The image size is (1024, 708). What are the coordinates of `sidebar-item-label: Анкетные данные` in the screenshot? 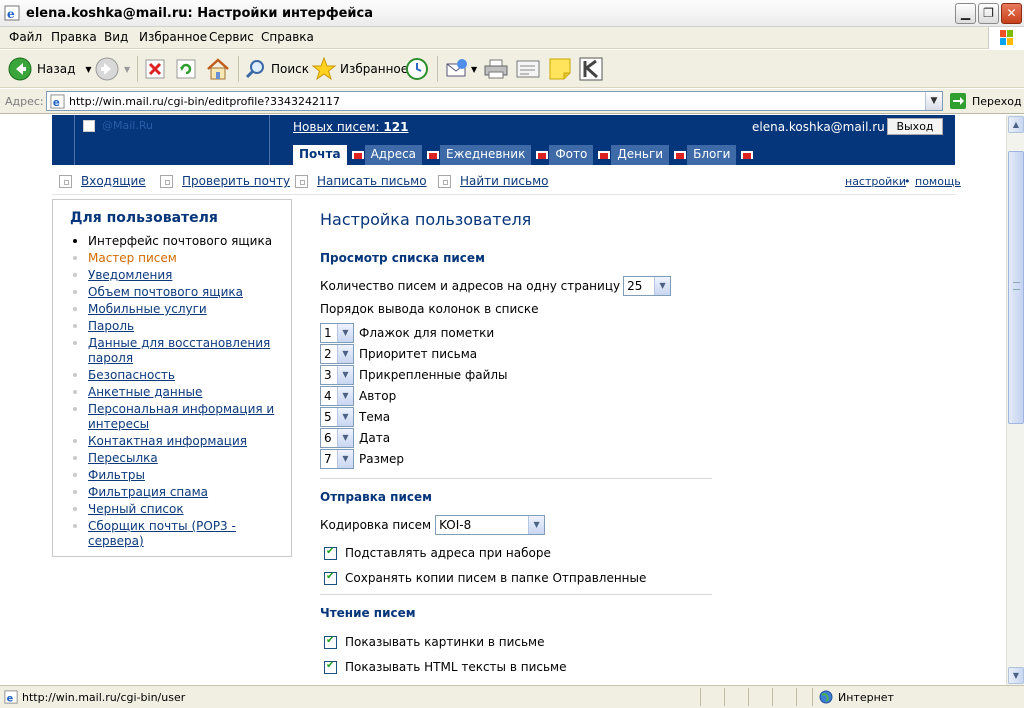 It's located at (145, 392).